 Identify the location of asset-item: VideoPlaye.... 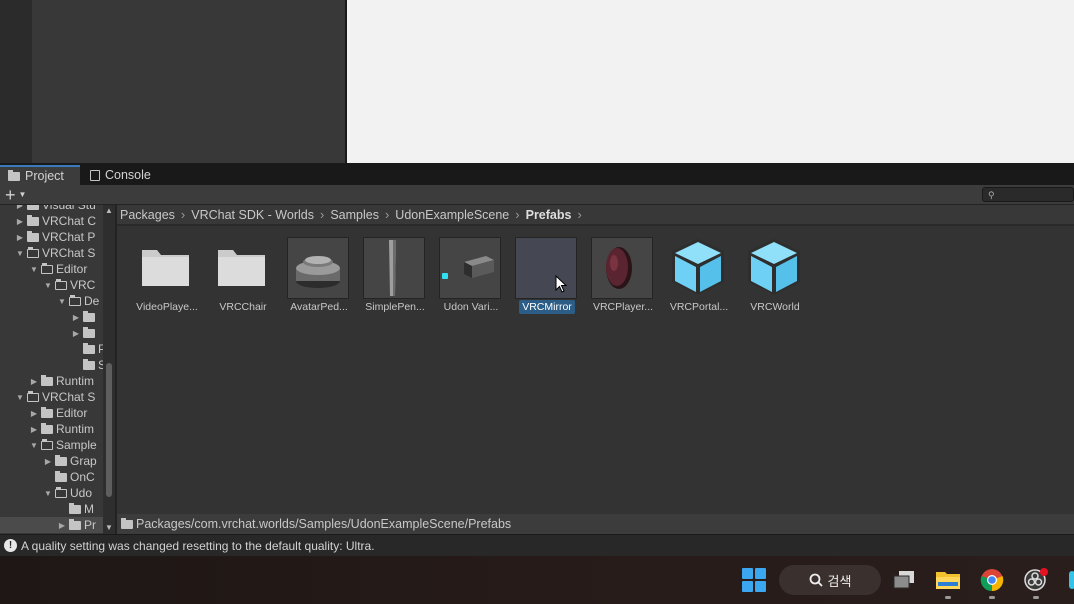
(165, 278).